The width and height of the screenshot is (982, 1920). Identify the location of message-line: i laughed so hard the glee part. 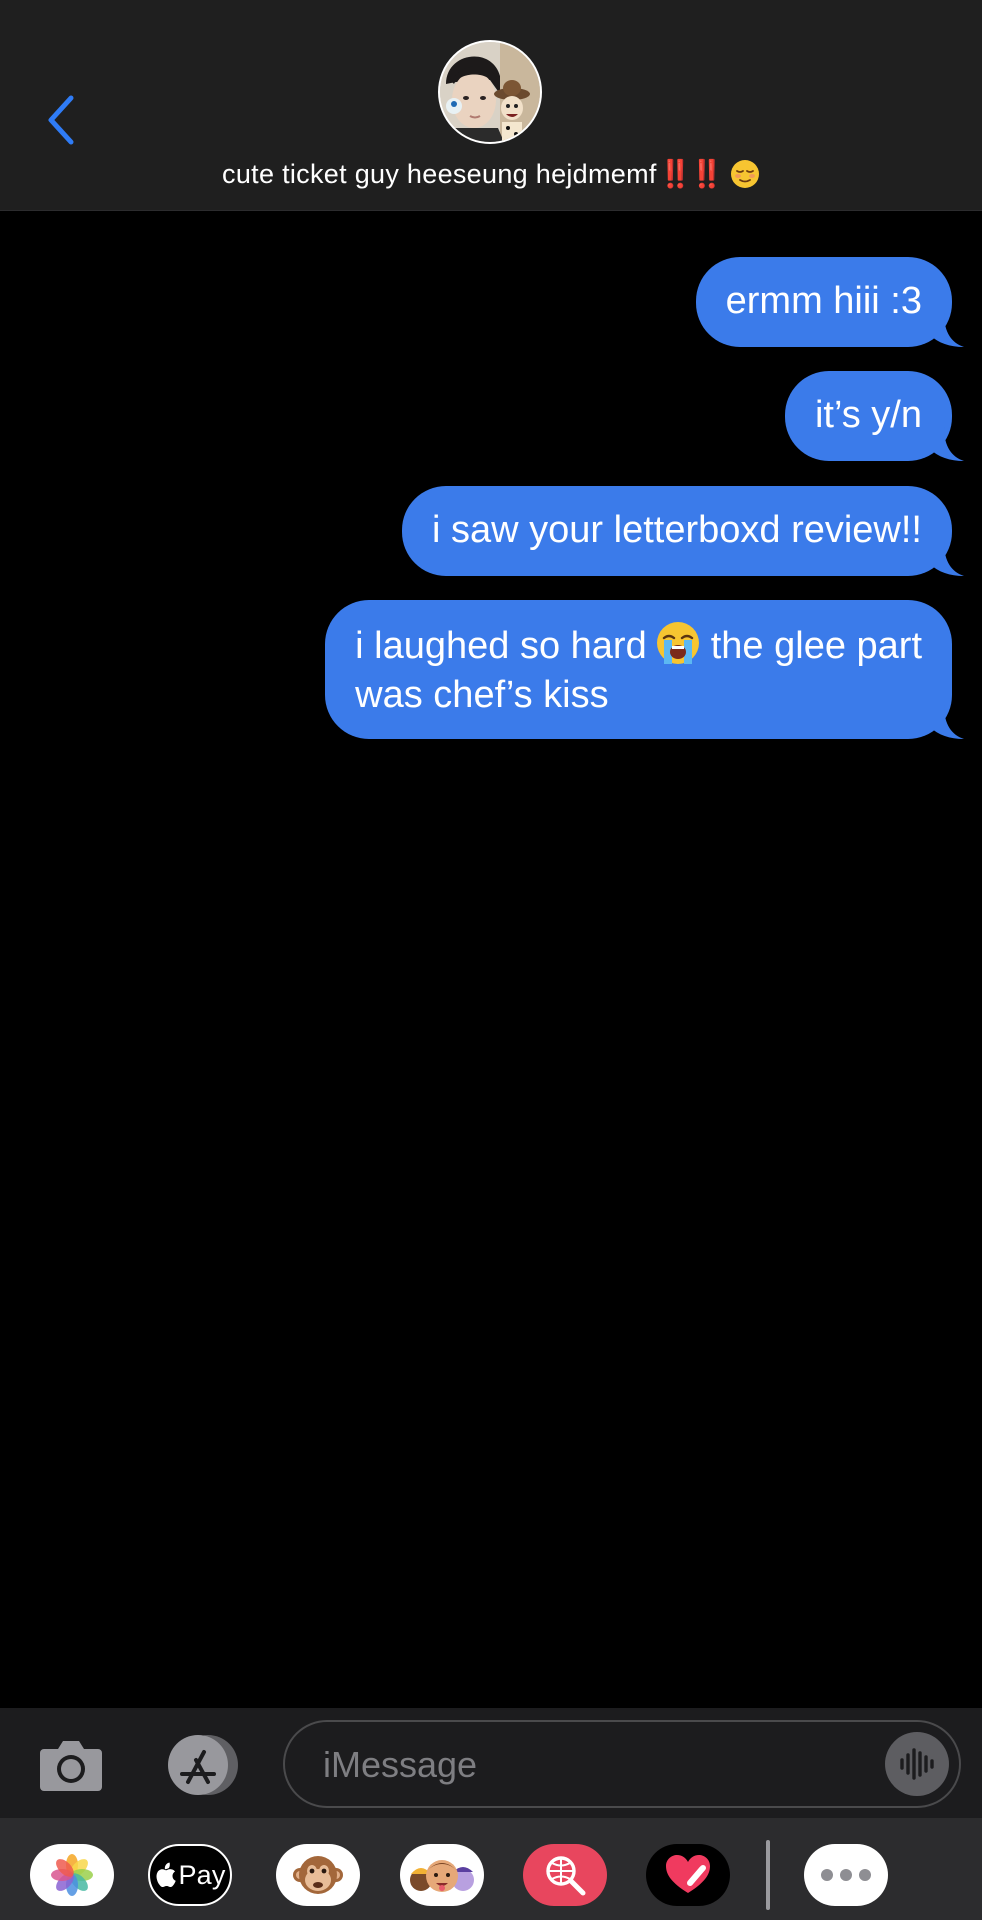
(638, 645).